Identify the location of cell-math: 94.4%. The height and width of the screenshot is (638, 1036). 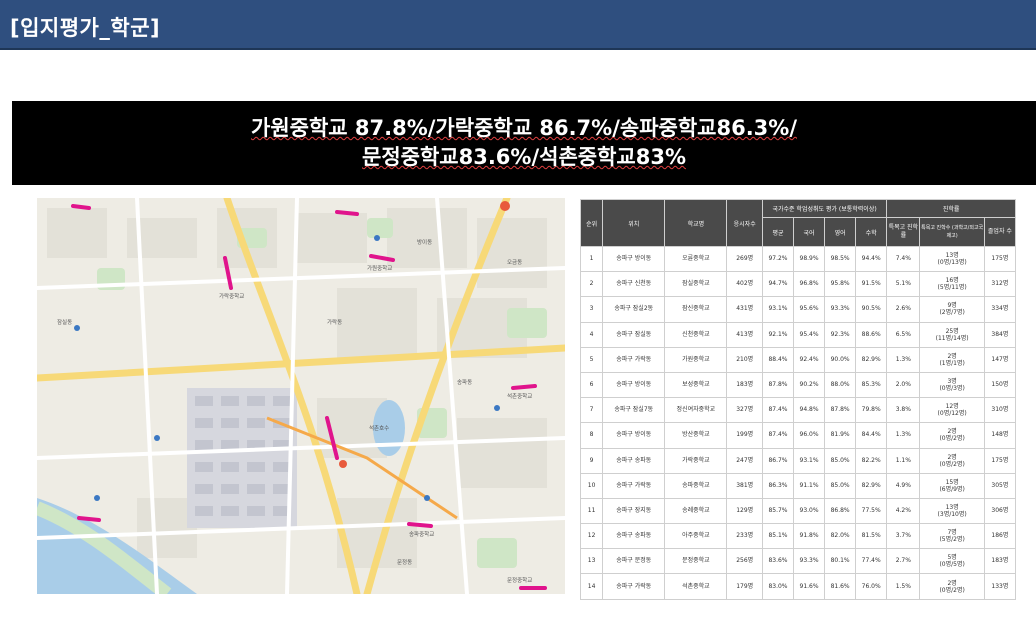
(871, 259).